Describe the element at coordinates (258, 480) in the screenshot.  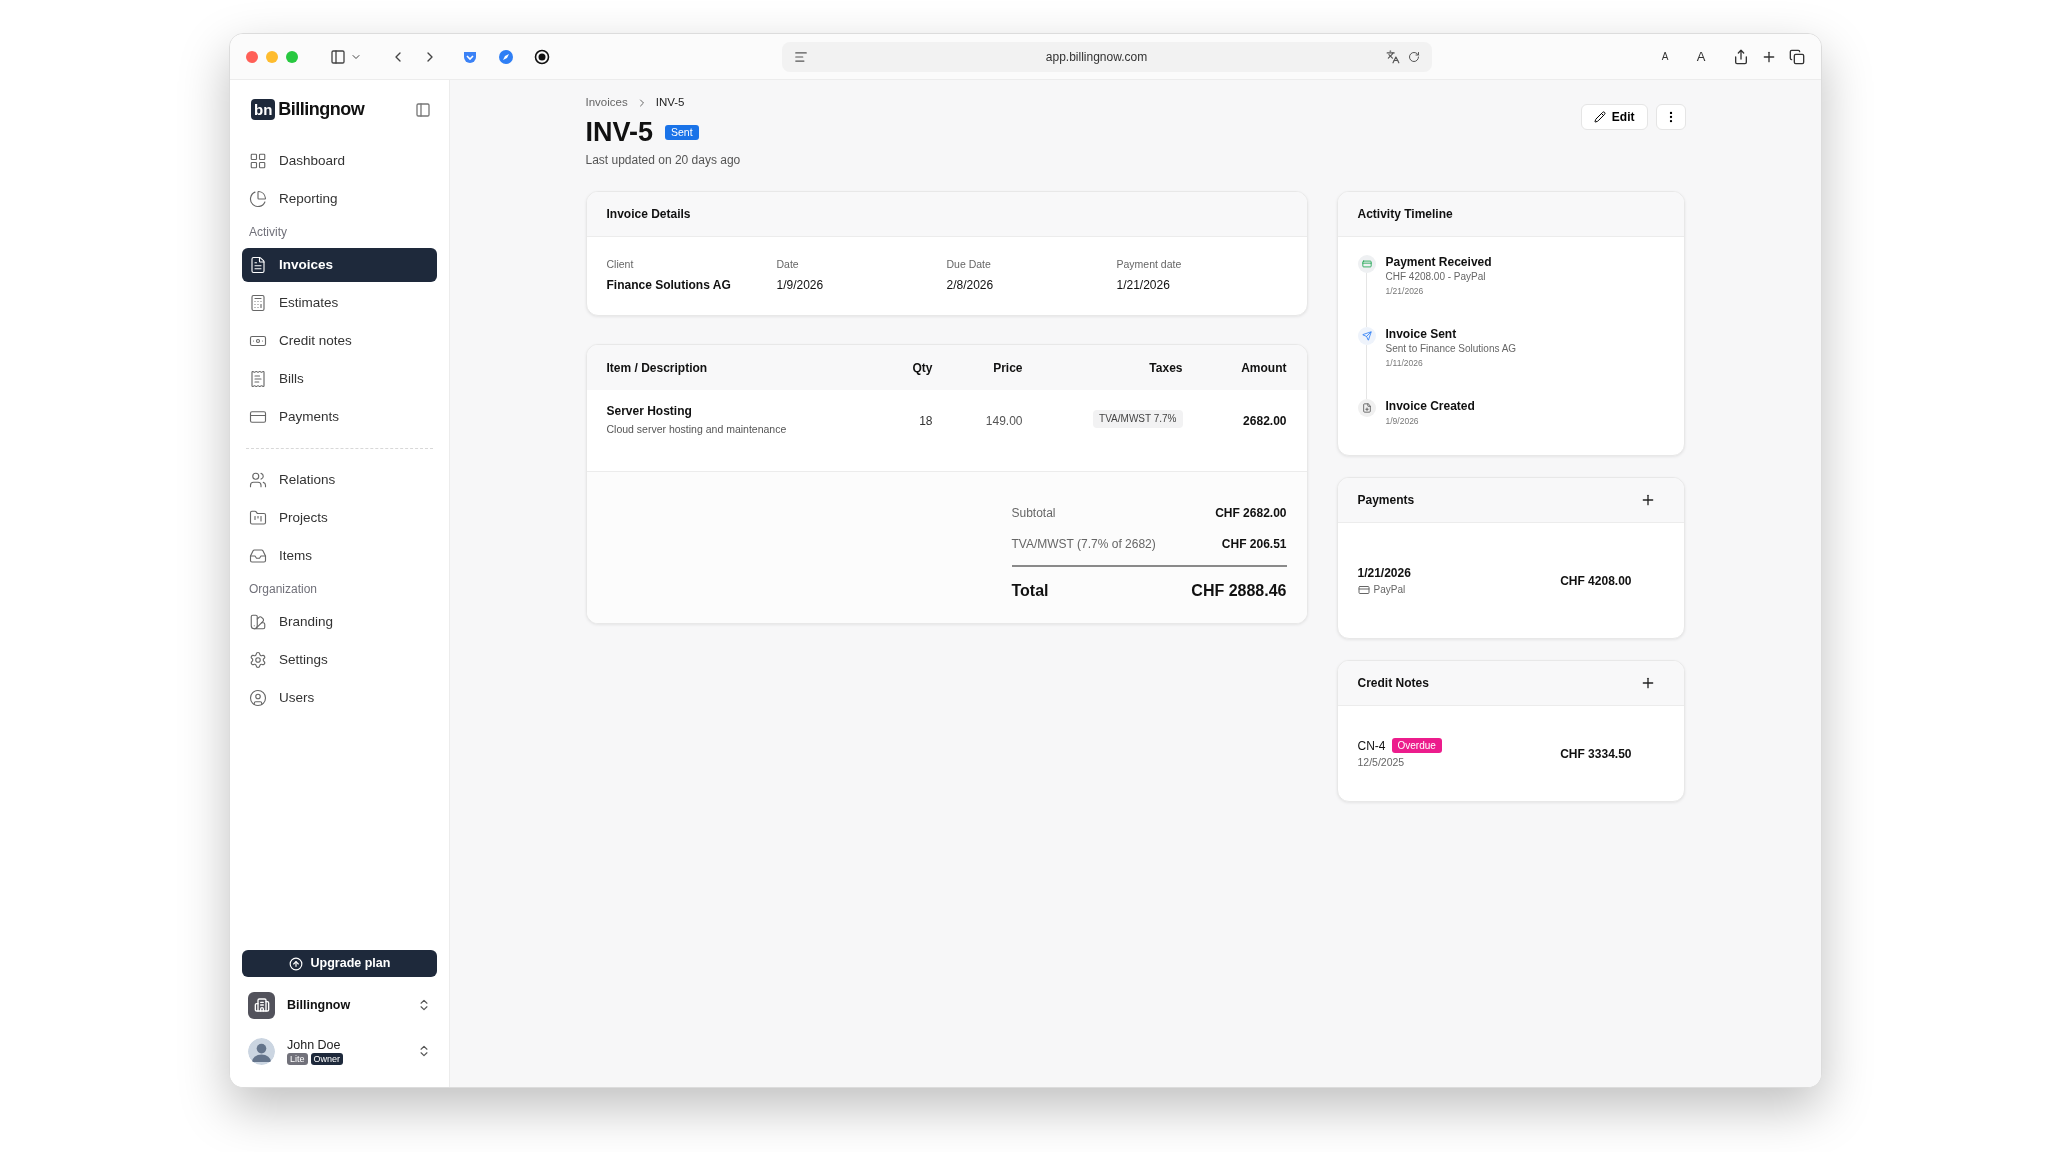
I see `people-icon` at that location.